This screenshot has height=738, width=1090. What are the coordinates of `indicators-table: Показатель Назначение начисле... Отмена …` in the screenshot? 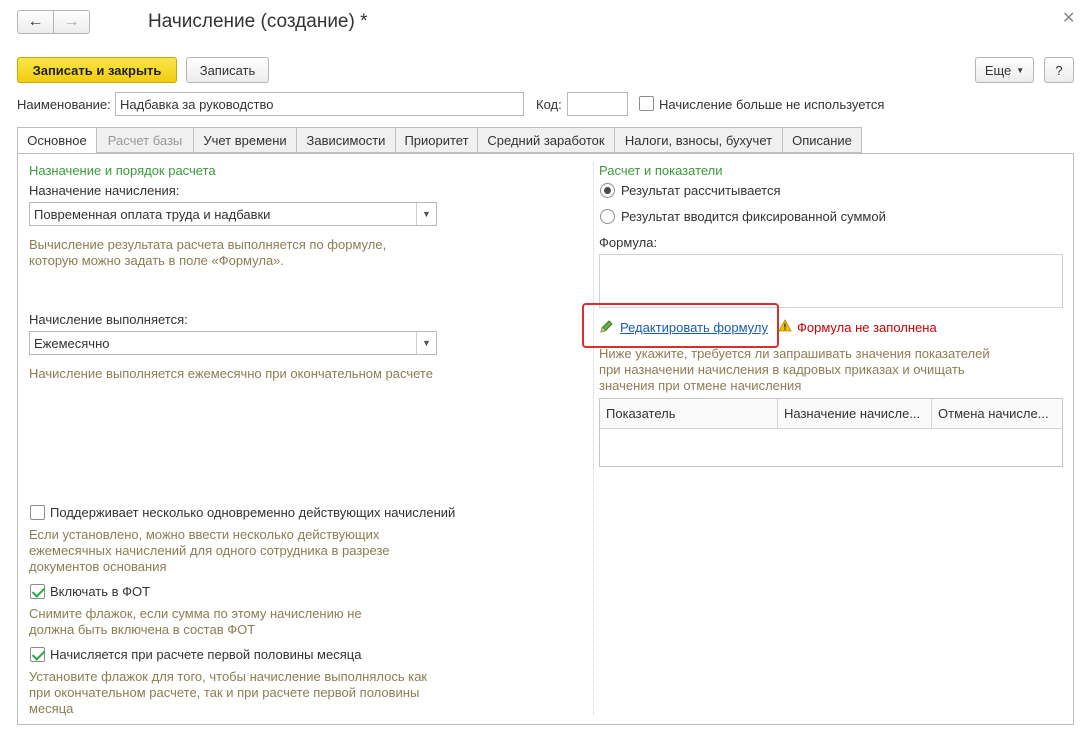 It's located at (831, 432).